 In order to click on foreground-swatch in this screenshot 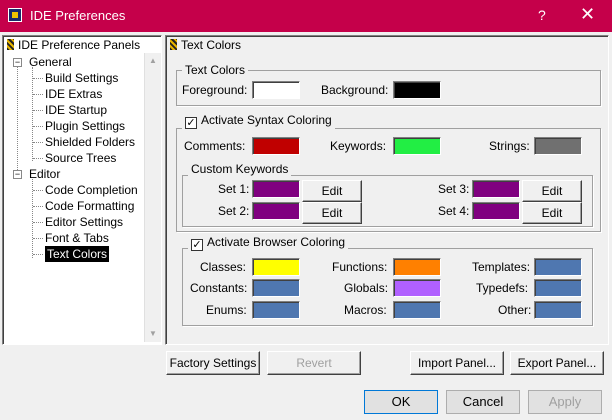, I will do `click(276, 90)`.